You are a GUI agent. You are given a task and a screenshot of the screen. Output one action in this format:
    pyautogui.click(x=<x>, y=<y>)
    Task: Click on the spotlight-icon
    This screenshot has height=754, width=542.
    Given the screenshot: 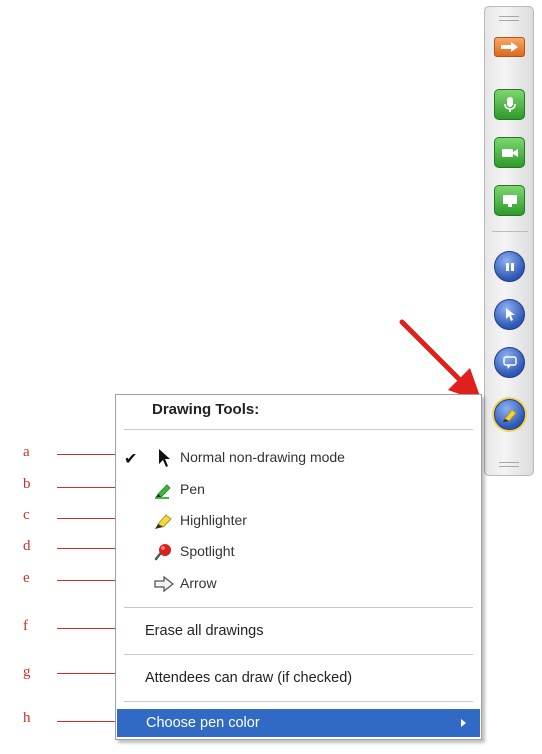 What is the action you would take?
    pyautogui.click(x=162, y=552)
    